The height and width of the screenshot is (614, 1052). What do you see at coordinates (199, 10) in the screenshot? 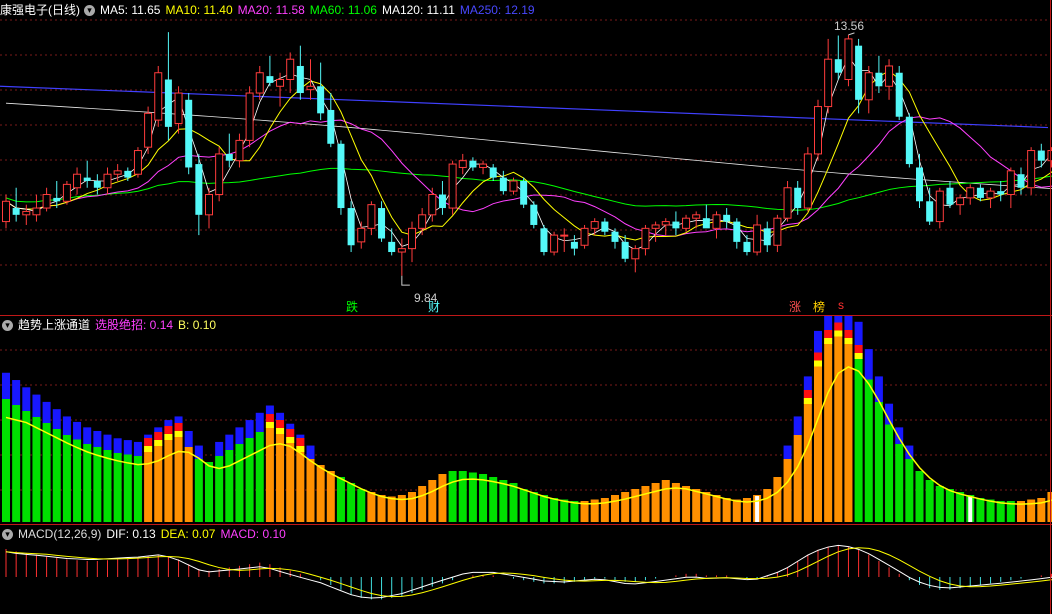
I see `ma10-label: MA10: 11.40` at bounding box center [199, 10].